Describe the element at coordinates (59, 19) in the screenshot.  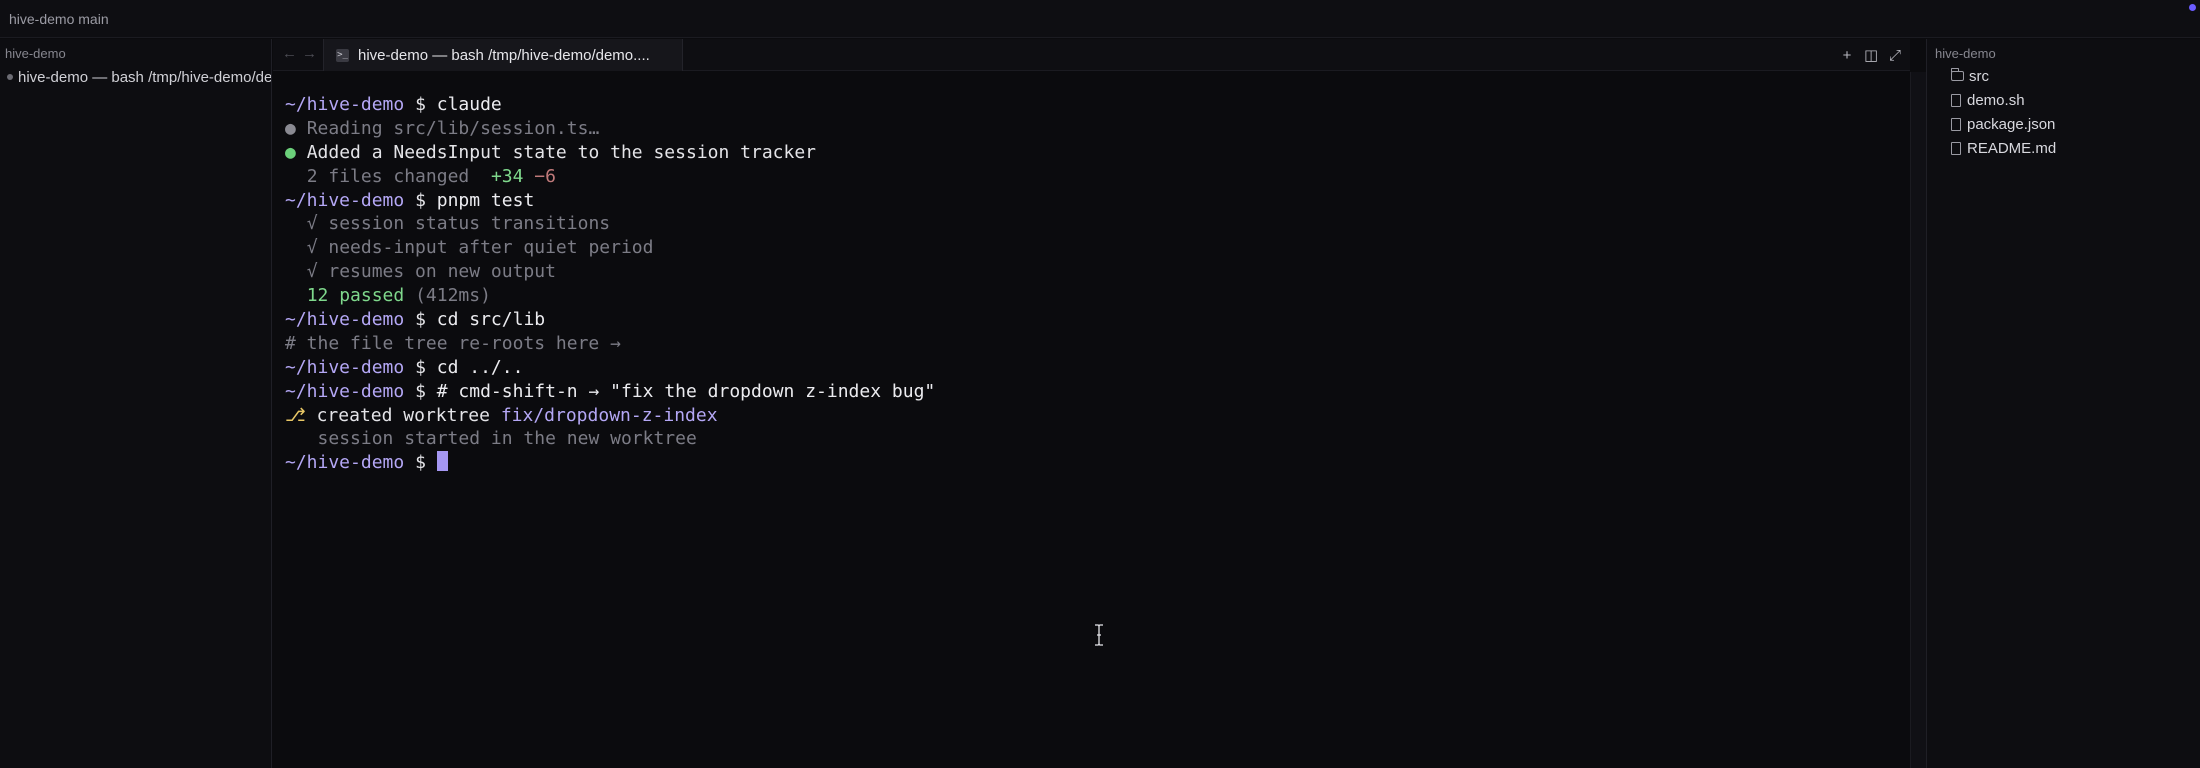
I see `window-title: hive-demo main` at that location.